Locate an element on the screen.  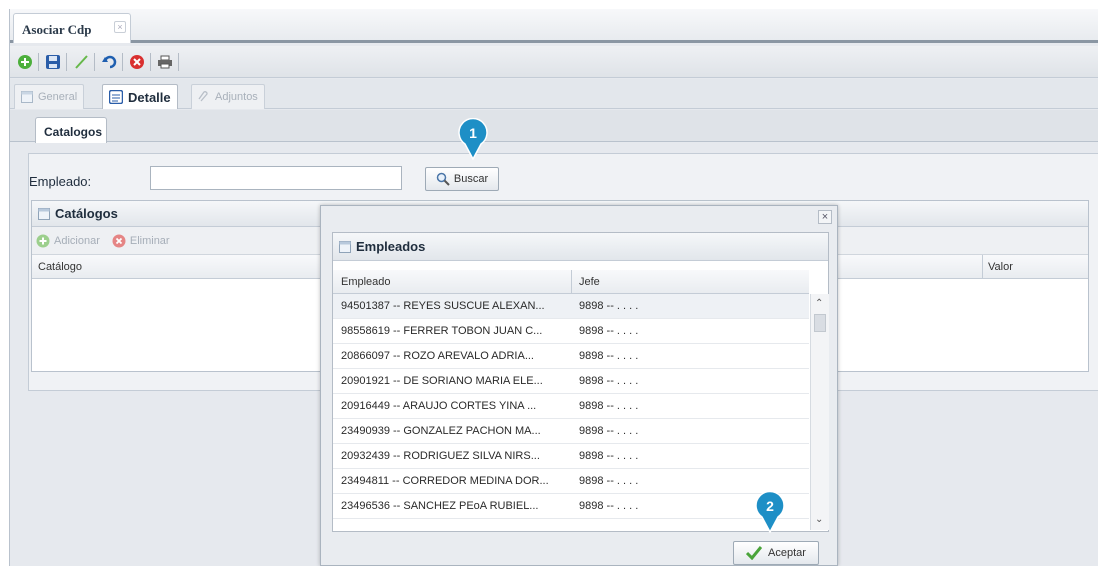
undo-icon is located at coordinates (109, 62).